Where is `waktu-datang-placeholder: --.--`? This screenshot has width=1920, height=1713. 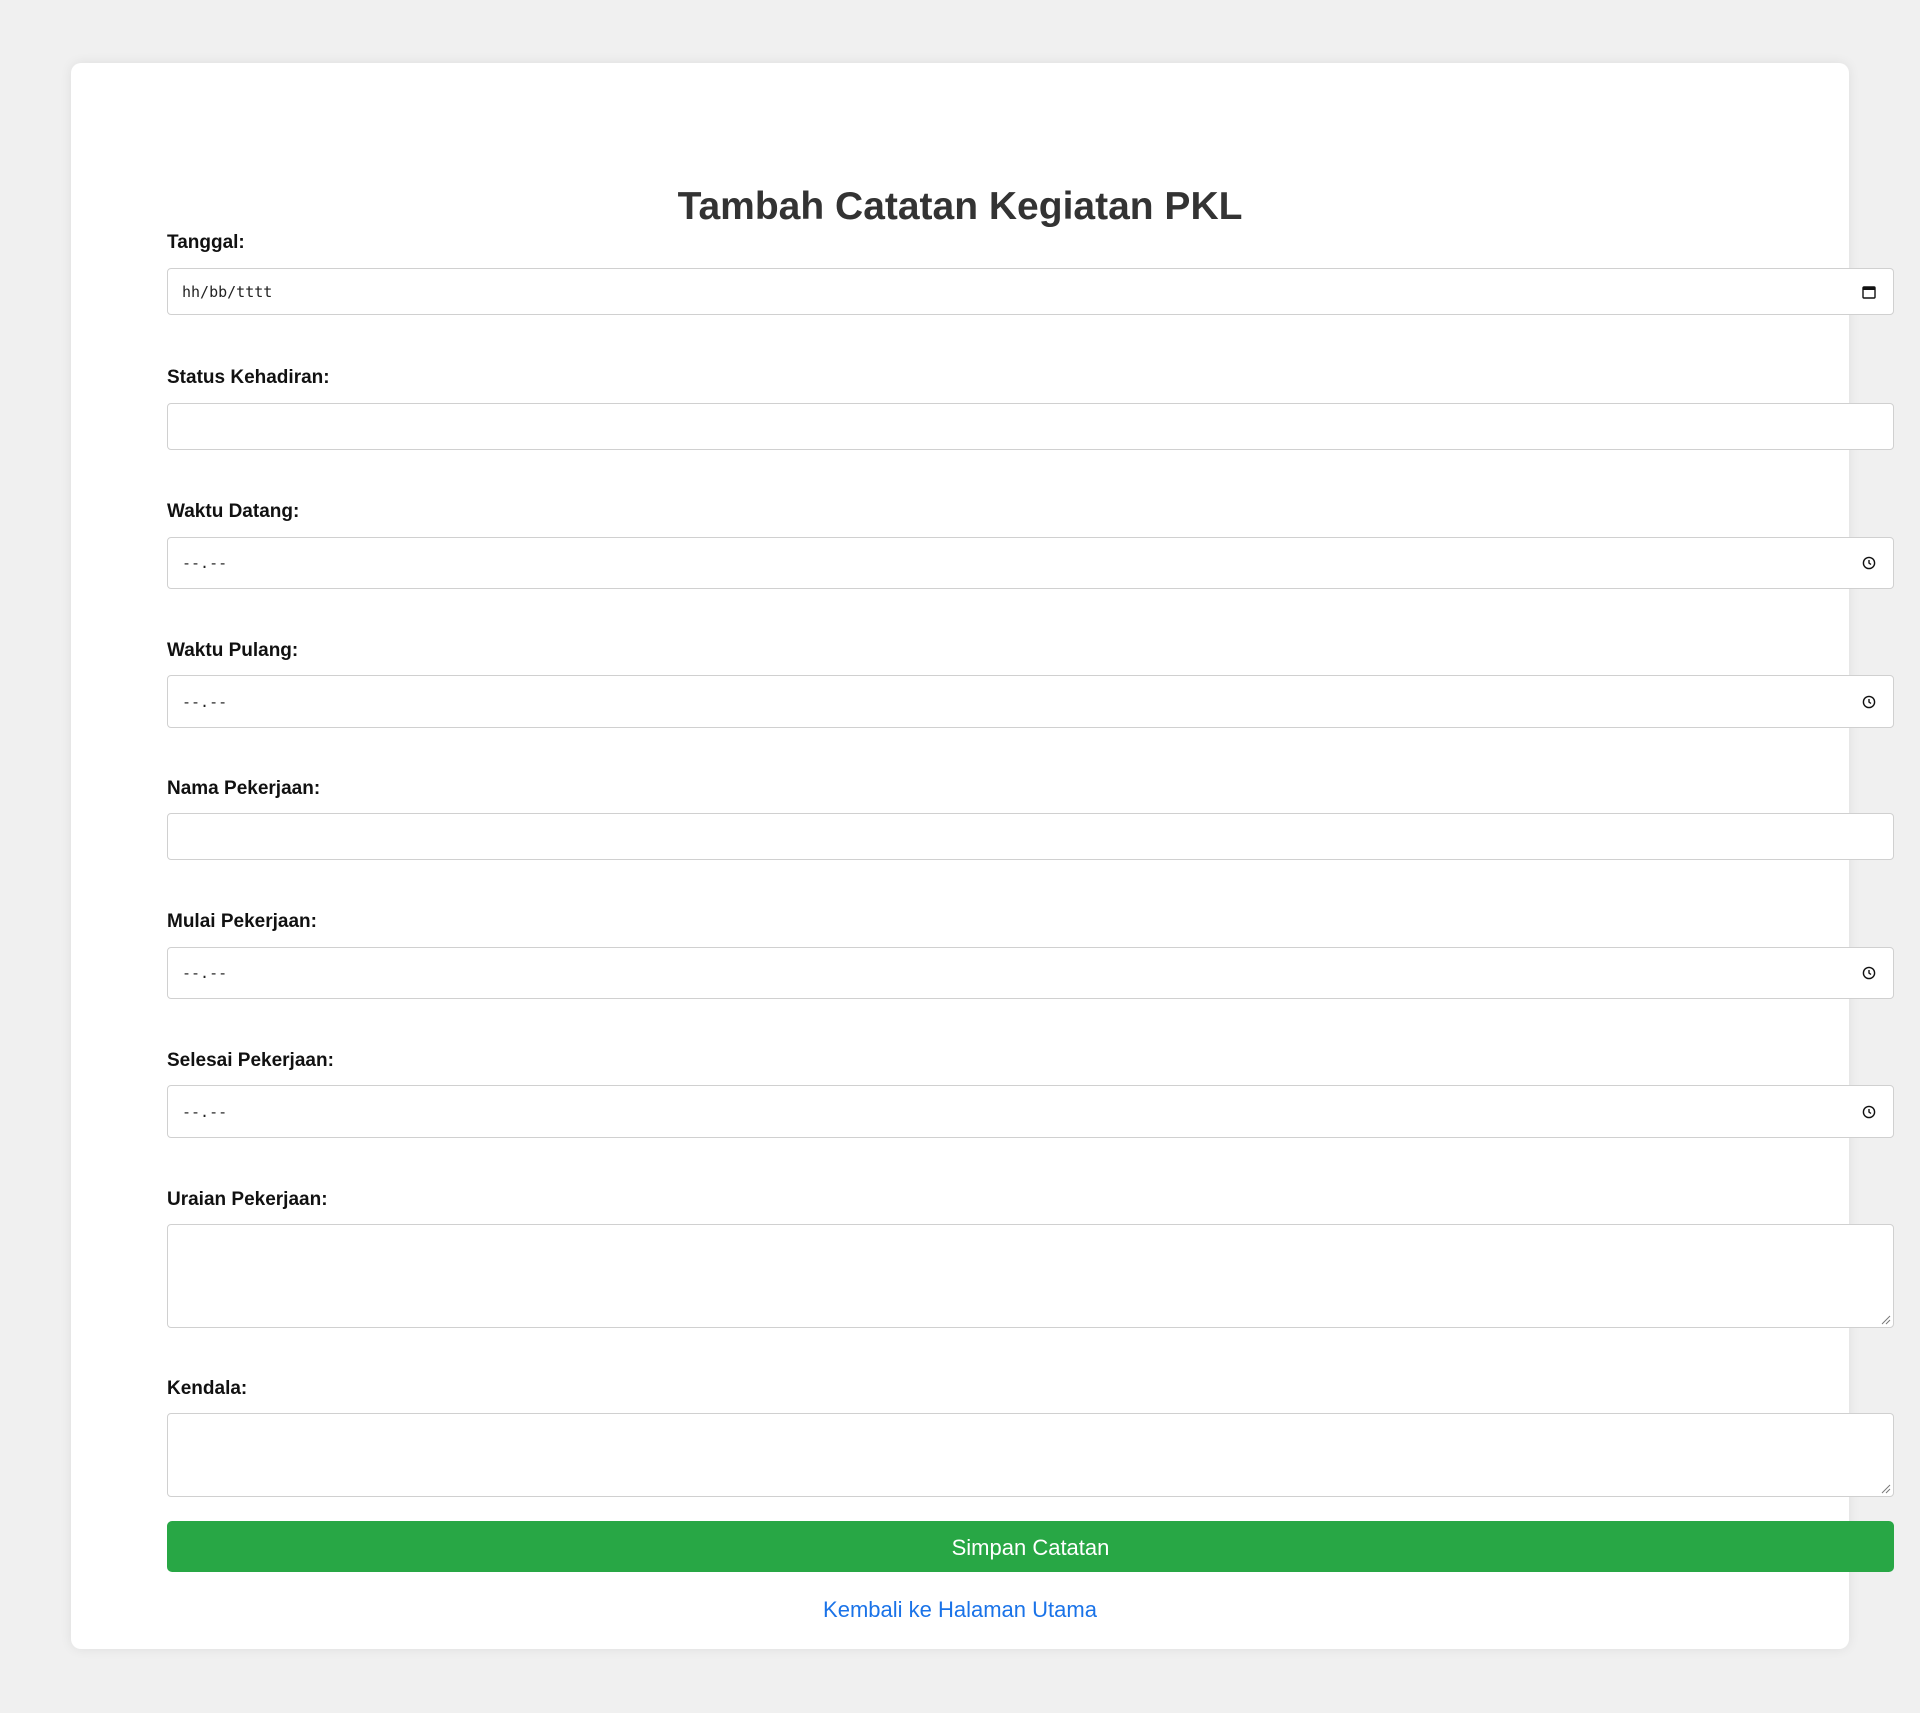
waktu-datang-placeholder: --.-- is located at coordinates (205, 563).